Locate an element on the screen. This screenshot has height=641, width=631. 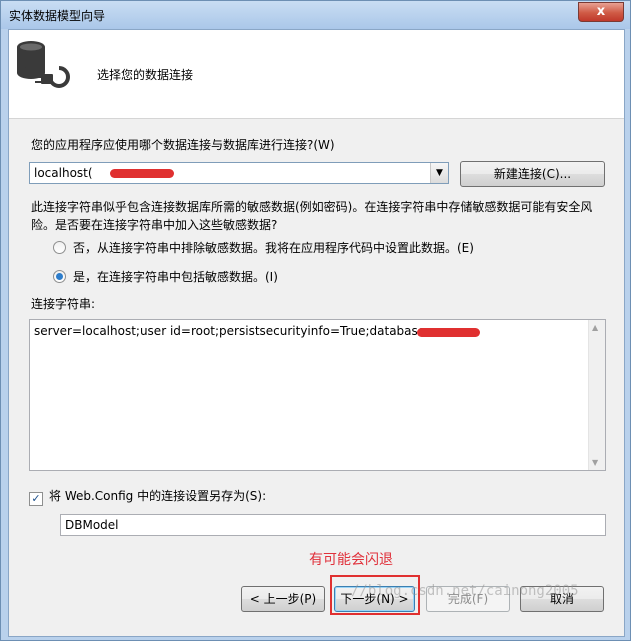
title-bar: 实体数据模型向导 x is located at coordinates (315, 15).